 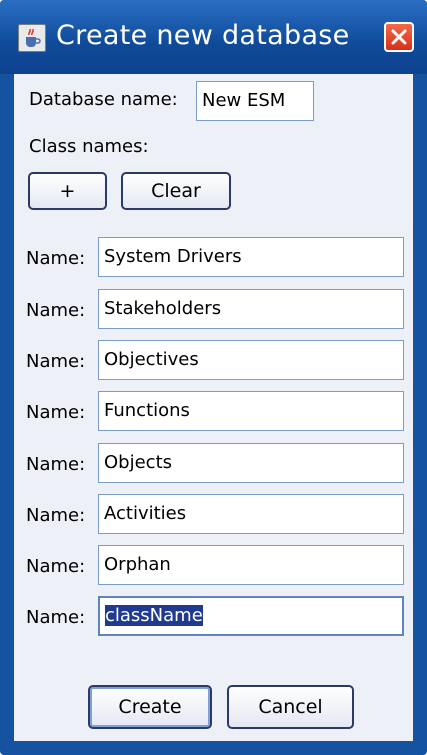 What do you see at coordinates (251, 514) in the screenshot?
I see `class-name-input: Activities` at bounding box center [251, 514].